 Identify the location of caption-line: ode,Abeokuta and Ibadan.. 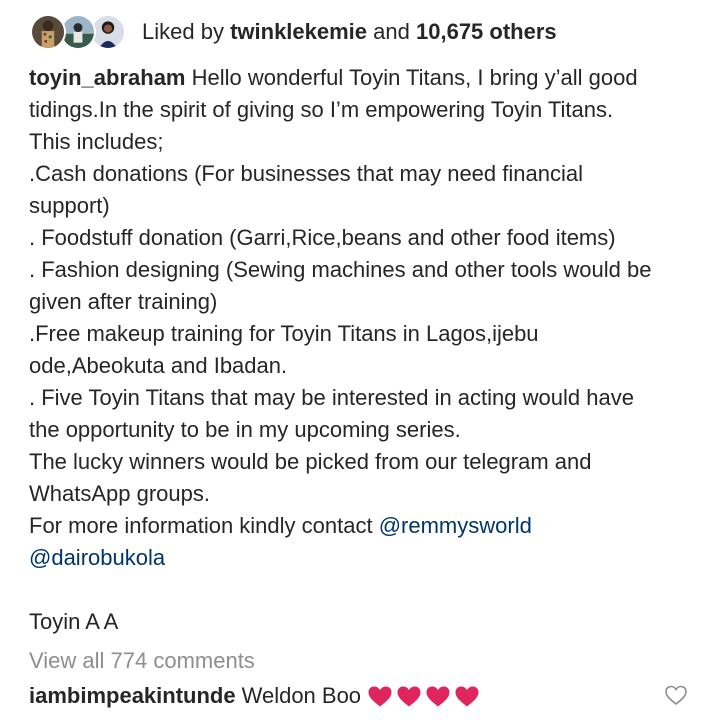
(158, 365).